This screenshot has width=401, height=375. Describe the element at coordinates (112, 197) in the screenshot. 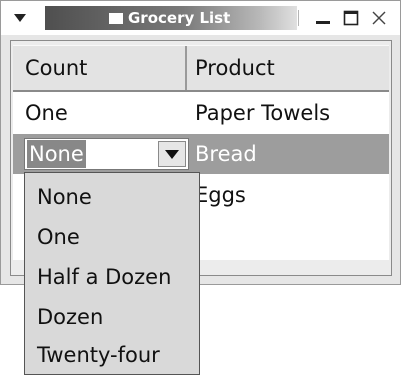

I see `dropdown-option: None` at that location.